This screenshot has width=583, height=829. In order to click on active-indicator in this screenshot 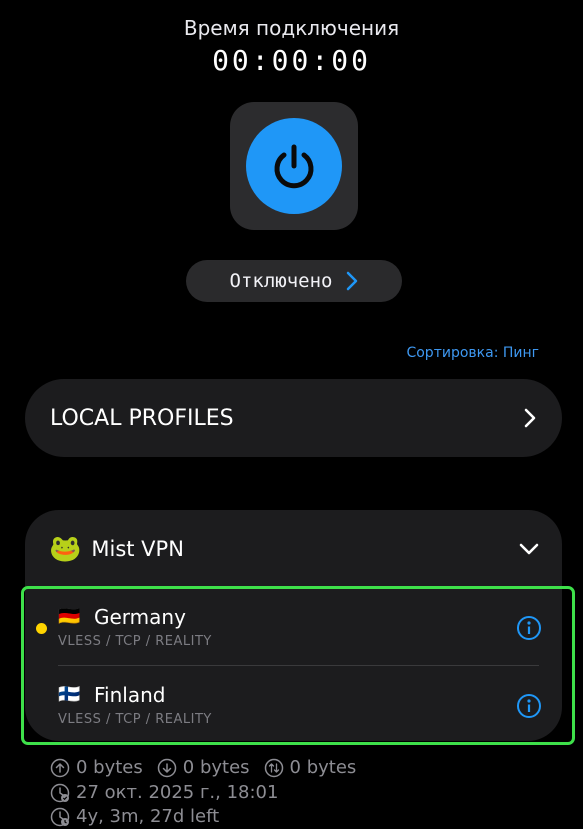, I will do `click(41, 628)`.